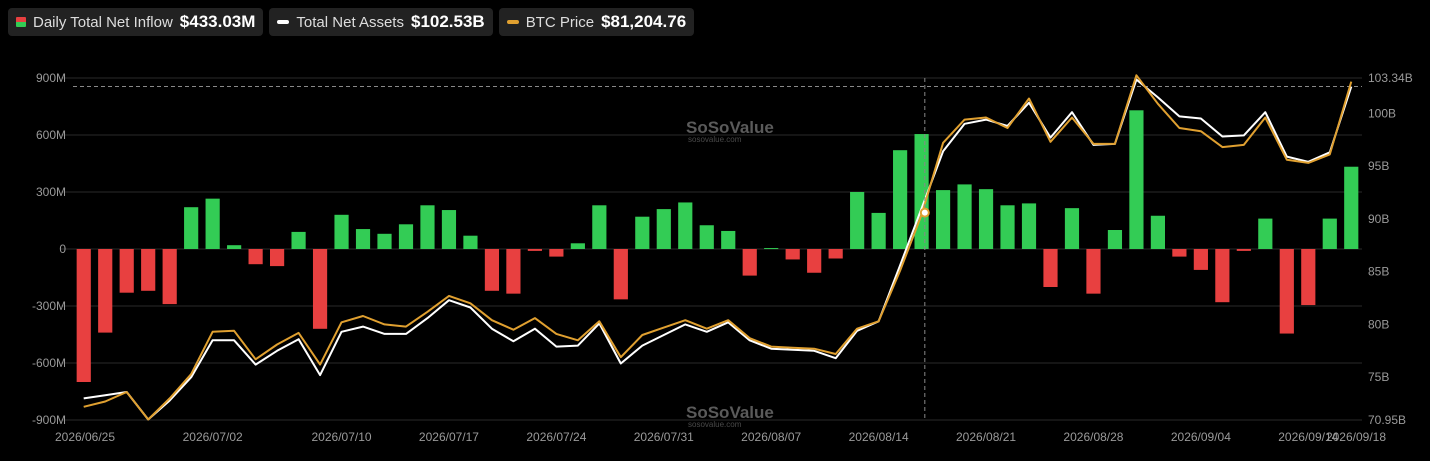  I want to click on x-tick-label: 2026/08/28, so click(1093, 437).